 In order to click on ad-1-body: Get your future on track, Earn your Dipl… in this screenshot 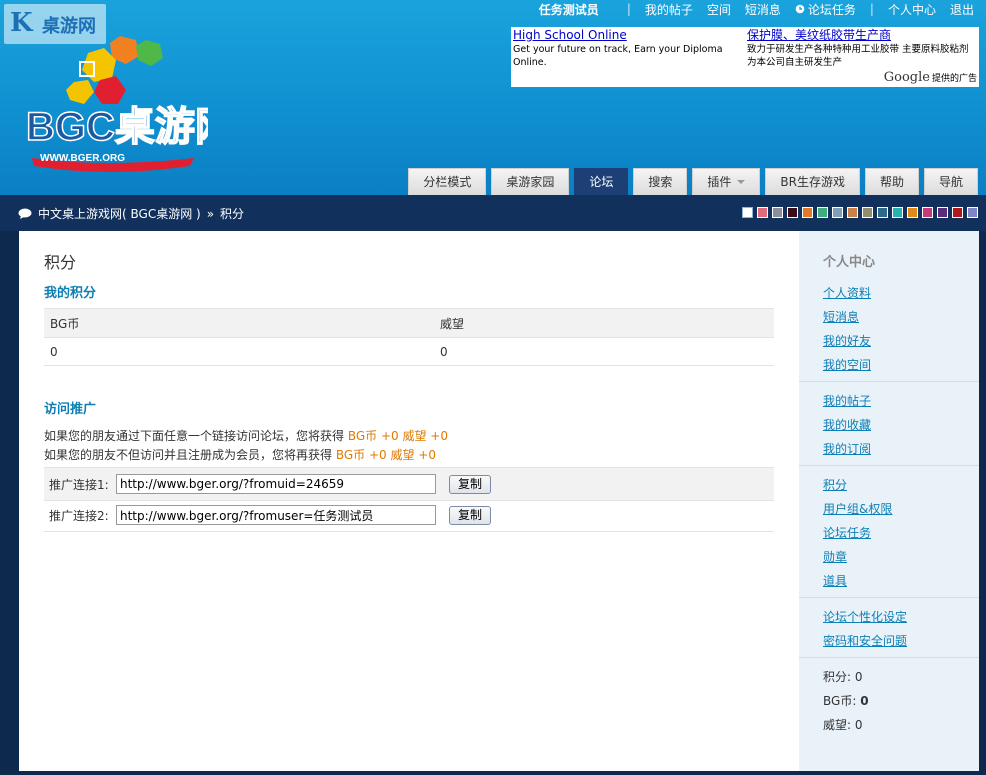, I will do `click(618, 56)`.